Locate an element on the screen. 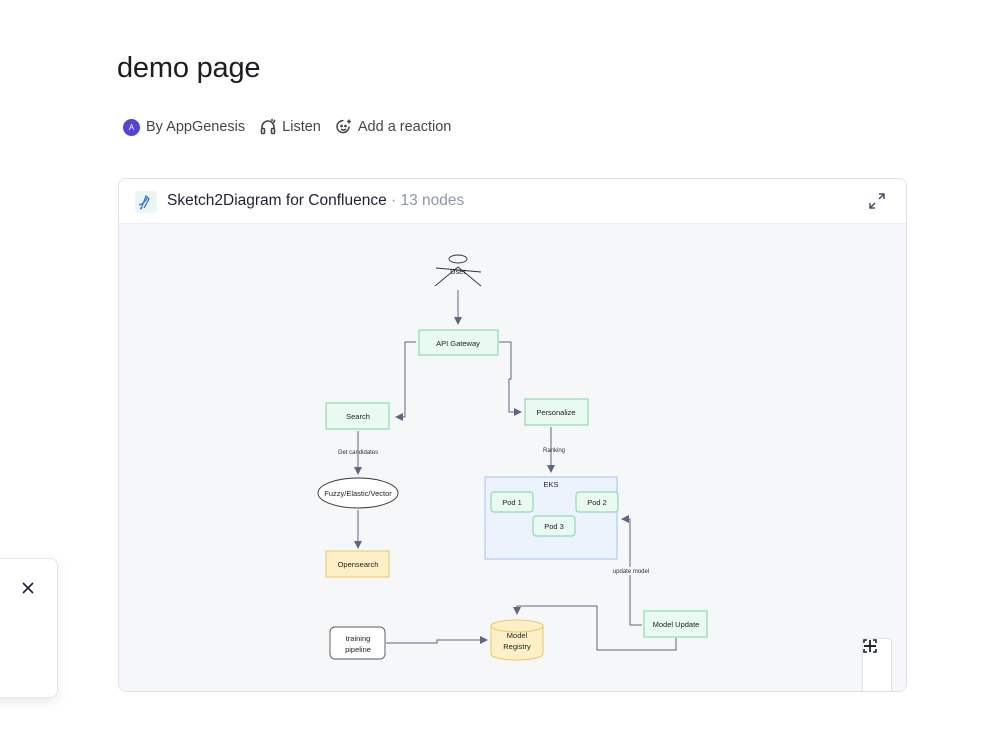  headphones-icon is located at coordinates (268, 127).